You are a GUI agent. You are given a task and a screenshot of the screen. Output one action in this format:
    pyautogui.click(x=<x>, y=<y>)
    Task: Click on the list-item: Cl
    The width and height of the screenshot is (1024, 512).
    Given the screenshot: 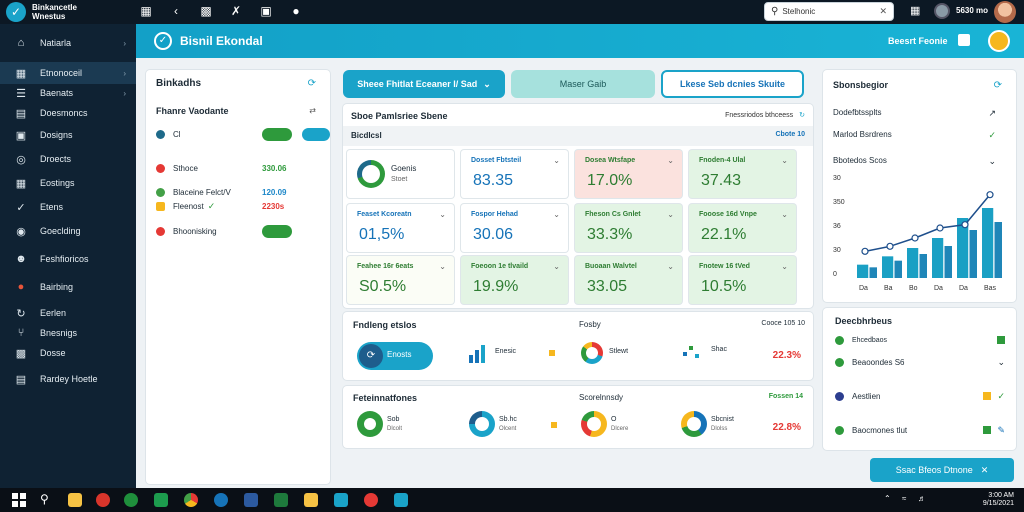 What is the action you would take?
    pyautogui.click(x=243, y=134)
    